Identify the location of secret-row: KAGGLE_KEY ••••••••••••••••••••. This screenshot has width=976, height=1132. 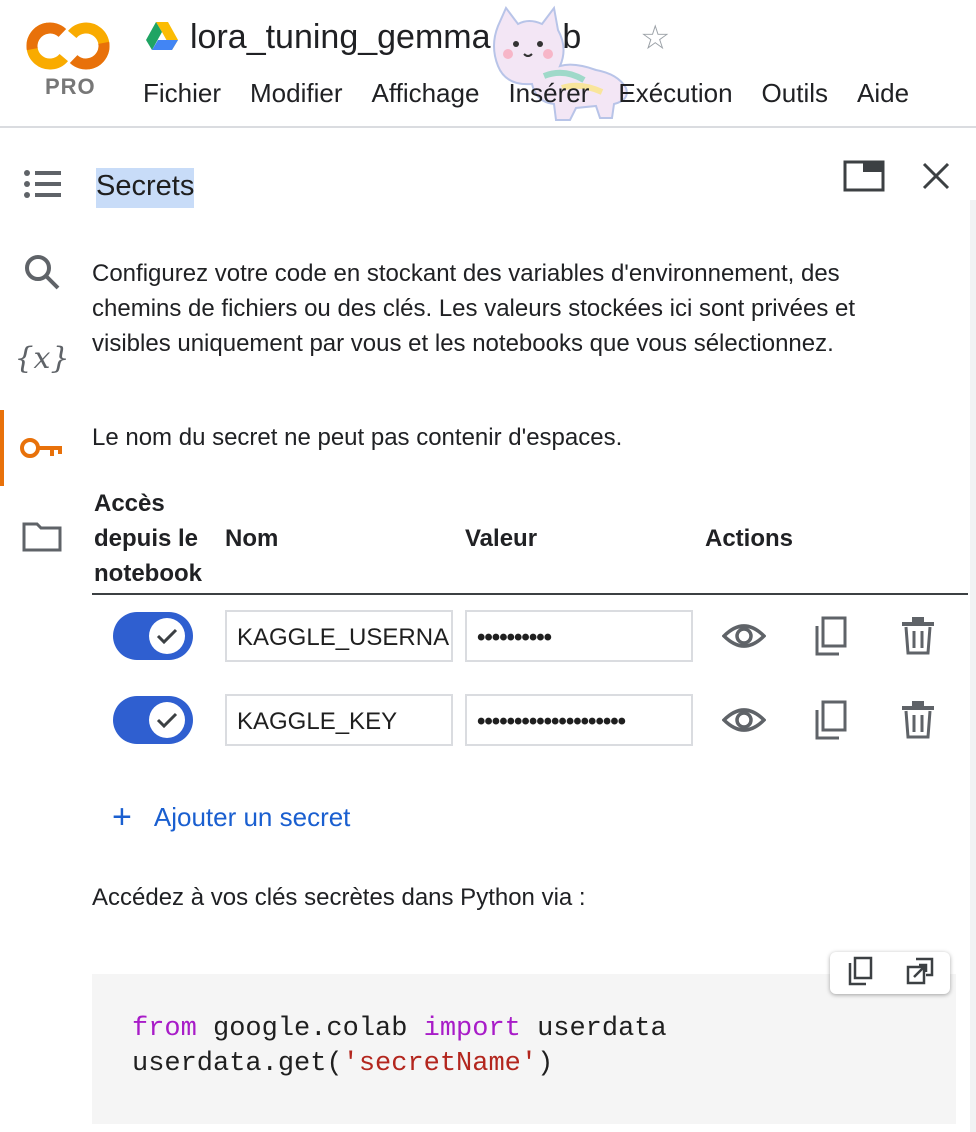
(530, 721).